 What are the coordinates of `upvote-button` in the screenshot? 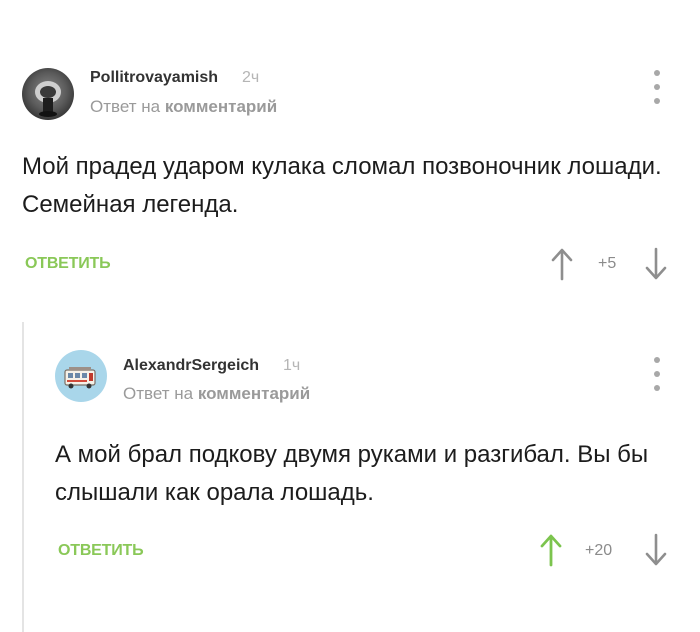 It's located at (562, 264).